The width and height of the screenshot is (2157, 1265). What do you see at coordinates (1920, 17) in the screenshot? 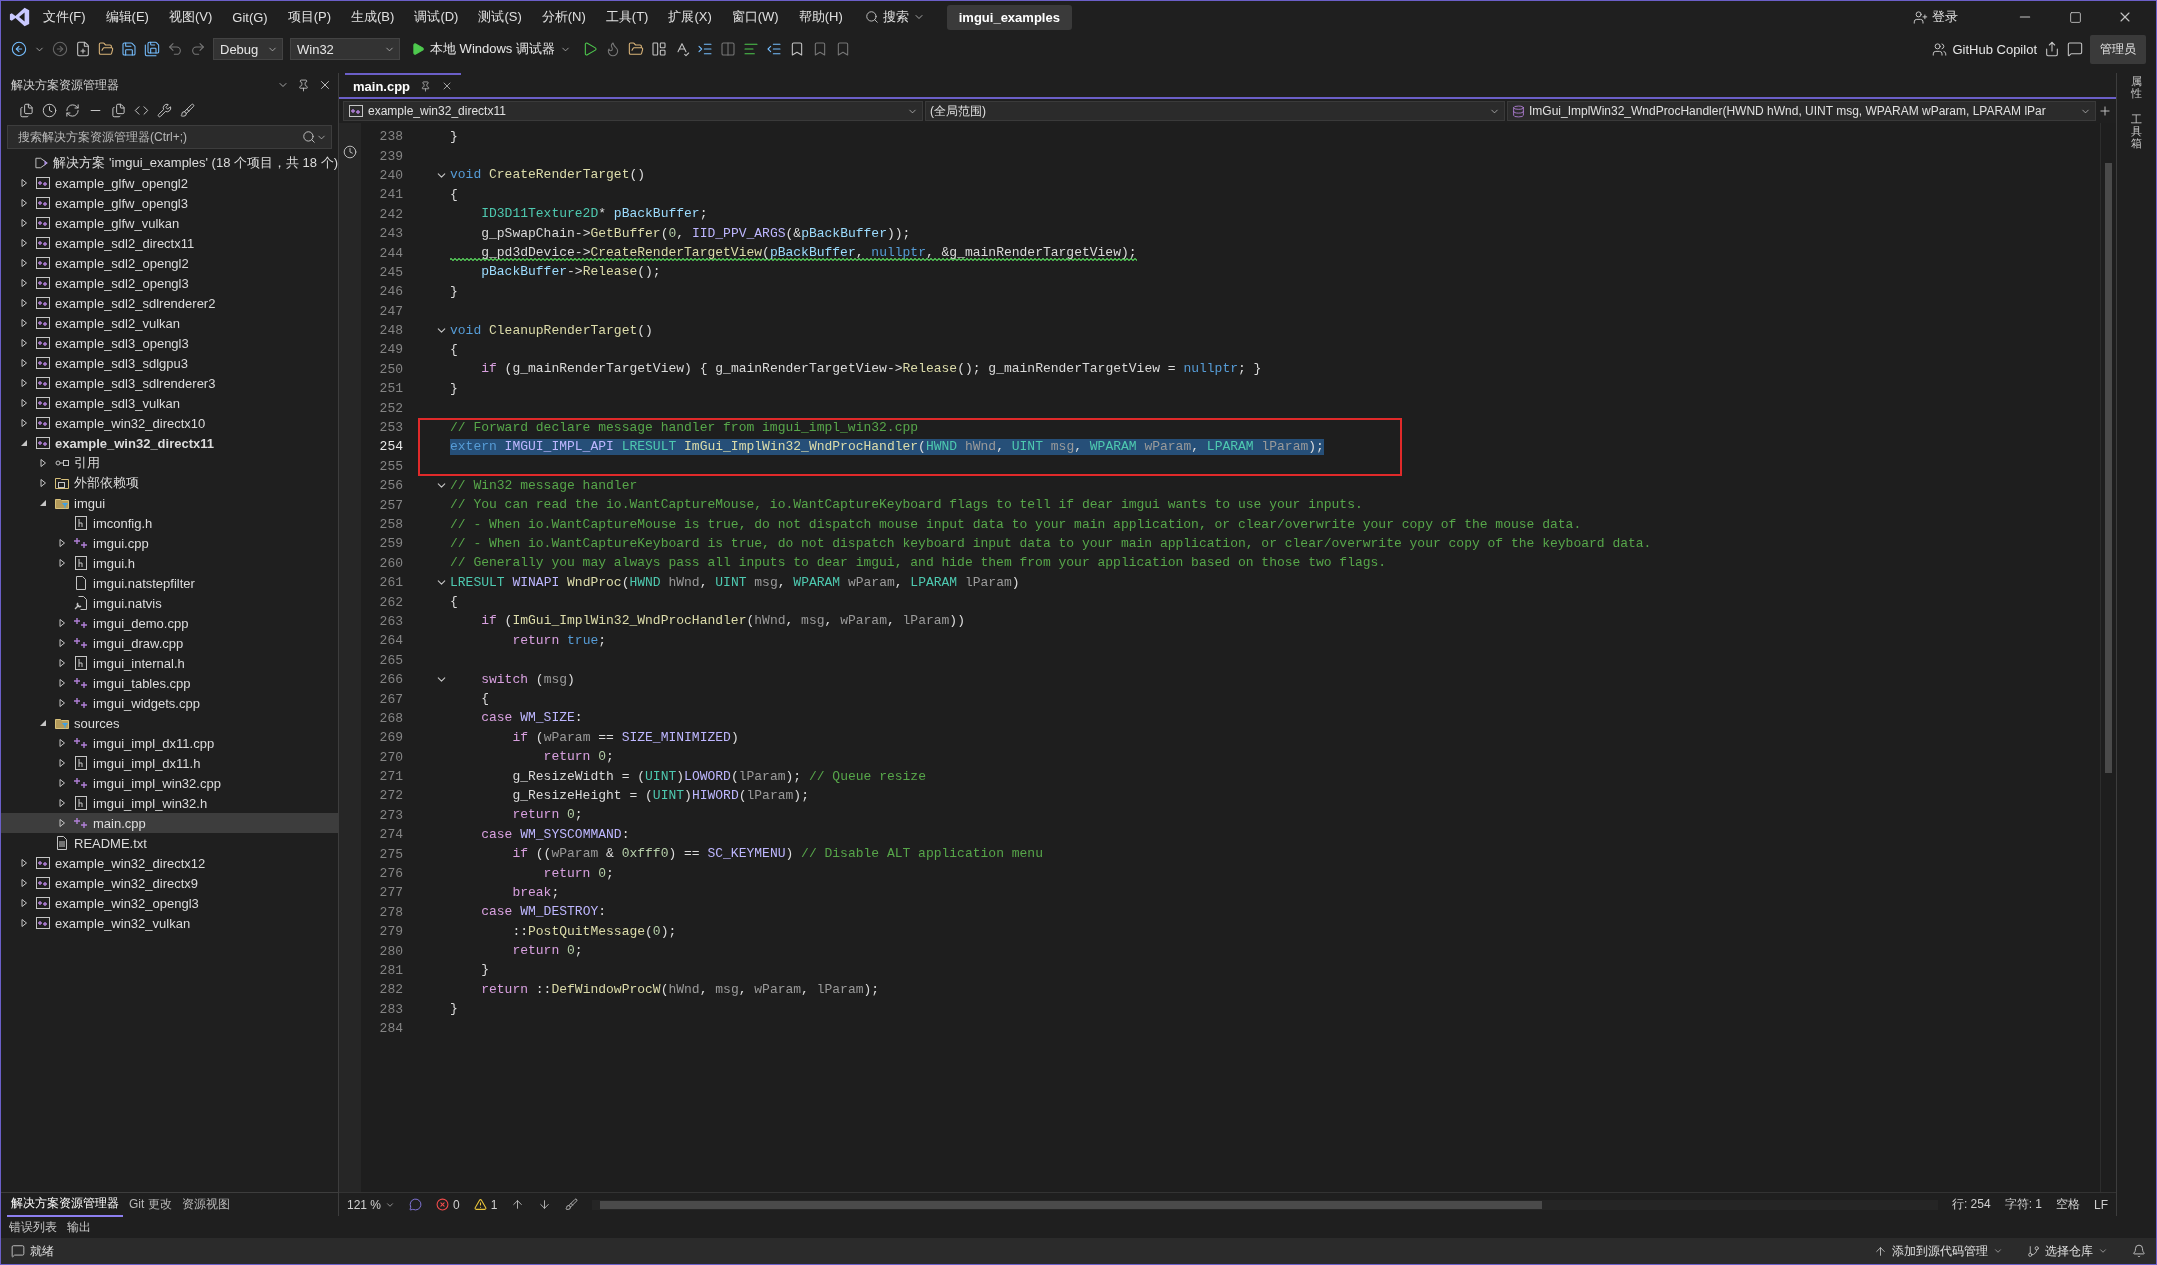
I see `user-icon` at bounding box center [1920, 17].